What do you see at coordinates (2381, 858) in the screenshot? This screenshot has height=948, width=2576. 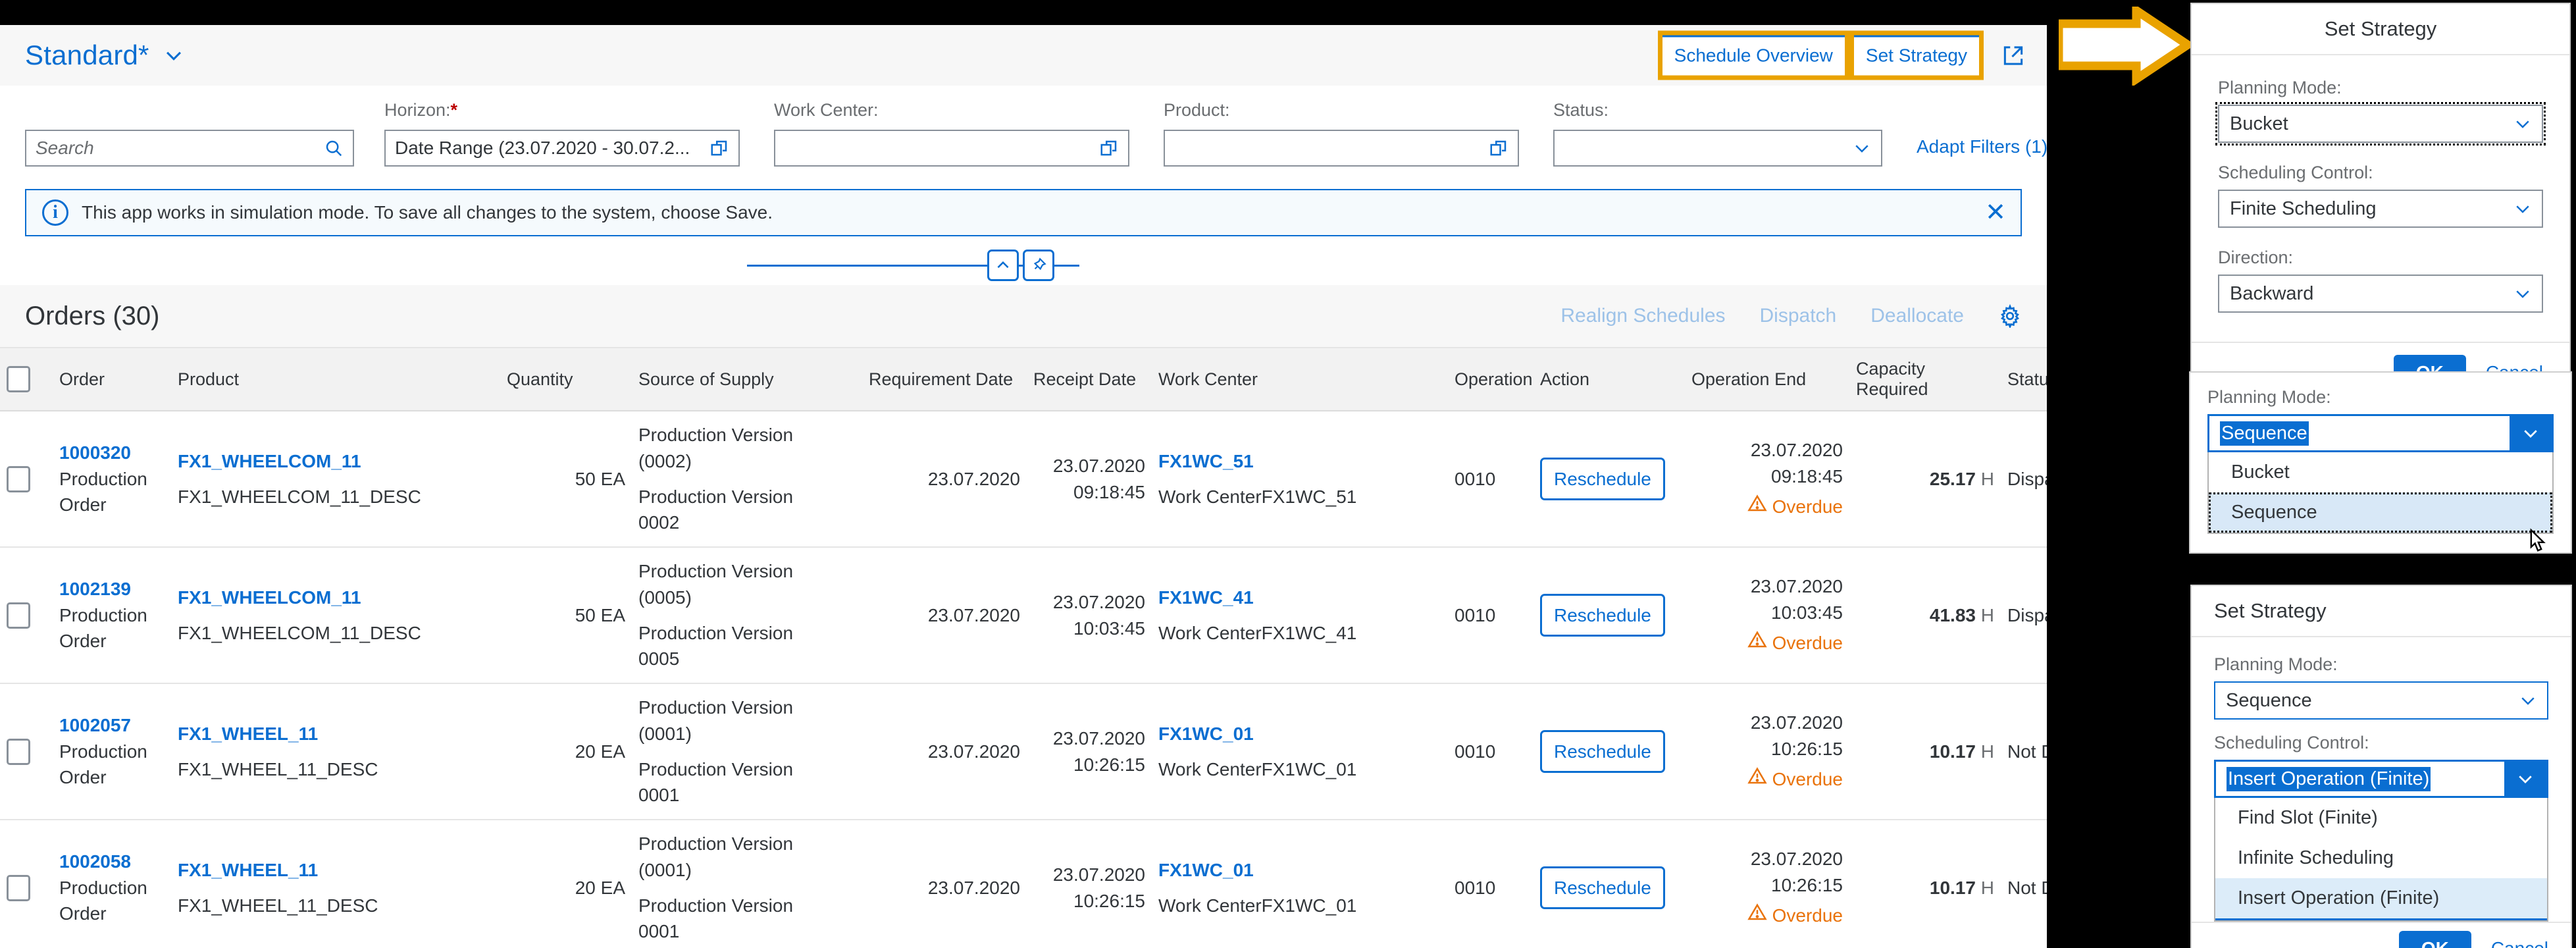 I see `scheduling-control-option-infinite-scheduling: Infinite Scheduling` at bounding box center [2381, 858].